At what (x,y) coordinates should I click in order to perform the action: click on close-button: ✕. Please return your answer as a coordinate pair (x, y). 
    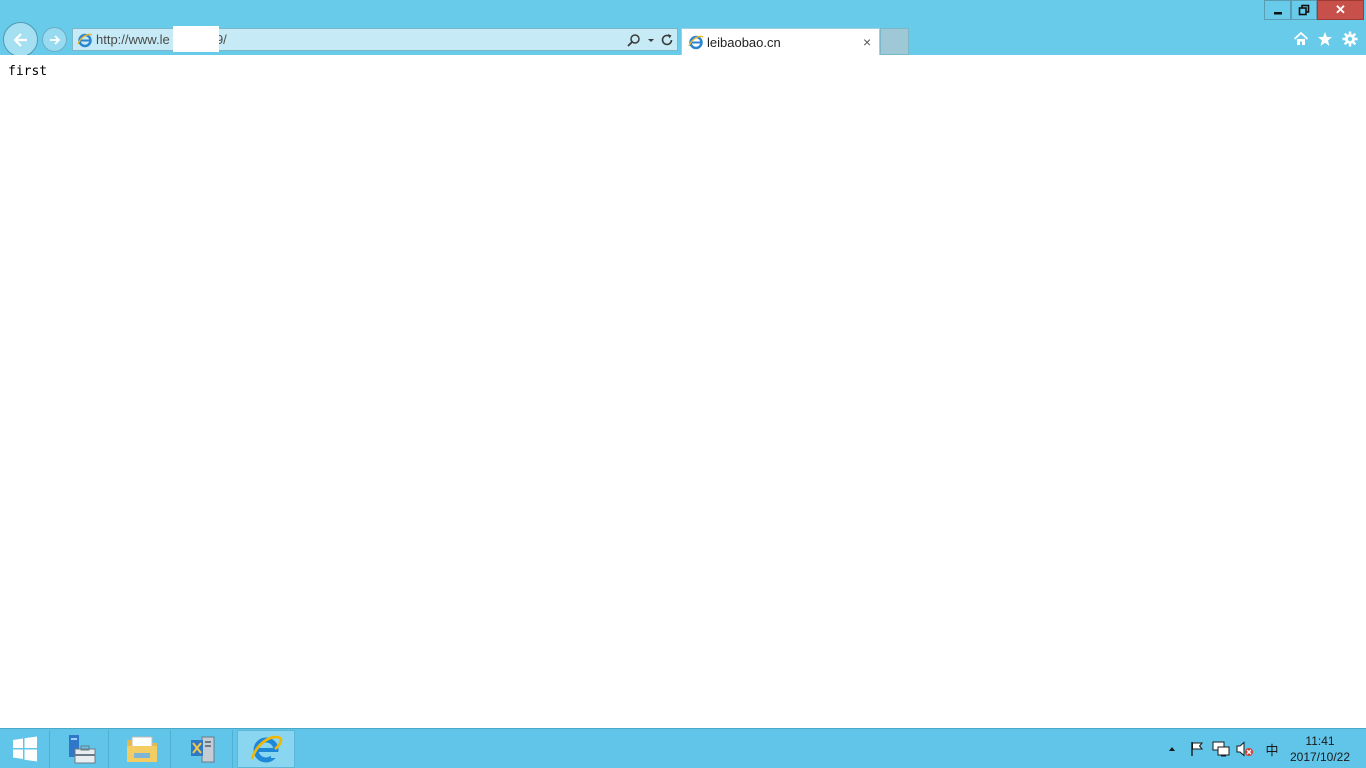
    Looking at the image, I should click on (1340, 10).